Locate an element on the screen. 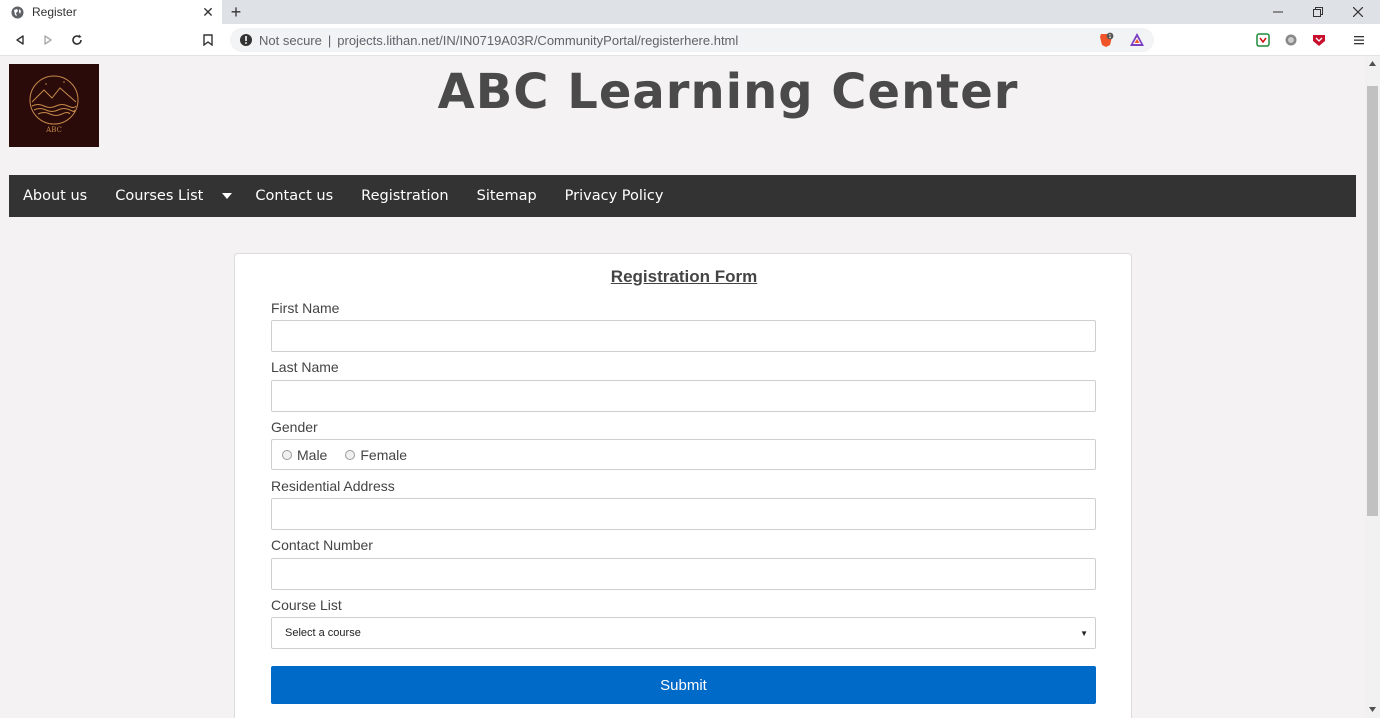 The height and width of the screenshot is (718, 1380). info-icon is located at coordinates (246, 40).